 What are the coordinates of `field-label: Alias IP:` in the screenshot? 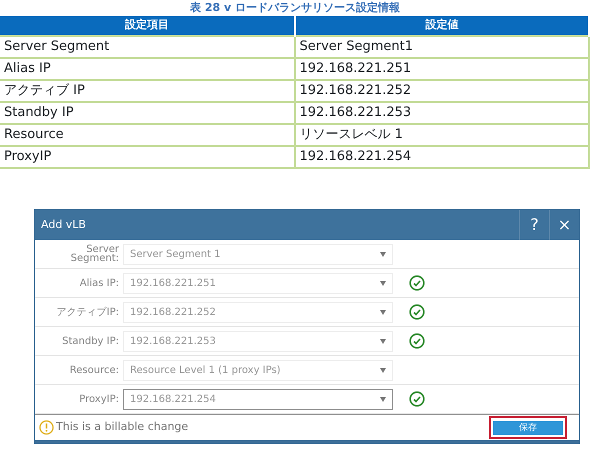 It's located at (99, 283).